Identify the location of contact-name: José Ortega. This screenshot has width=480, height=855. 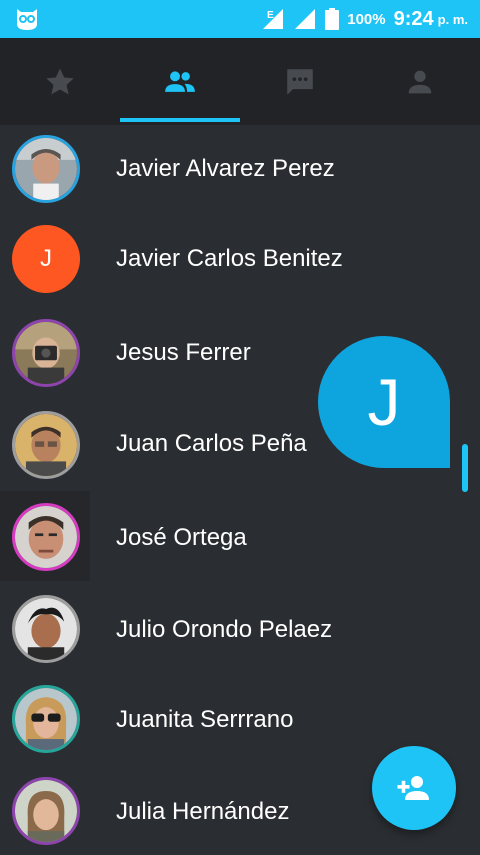
(181, 537).